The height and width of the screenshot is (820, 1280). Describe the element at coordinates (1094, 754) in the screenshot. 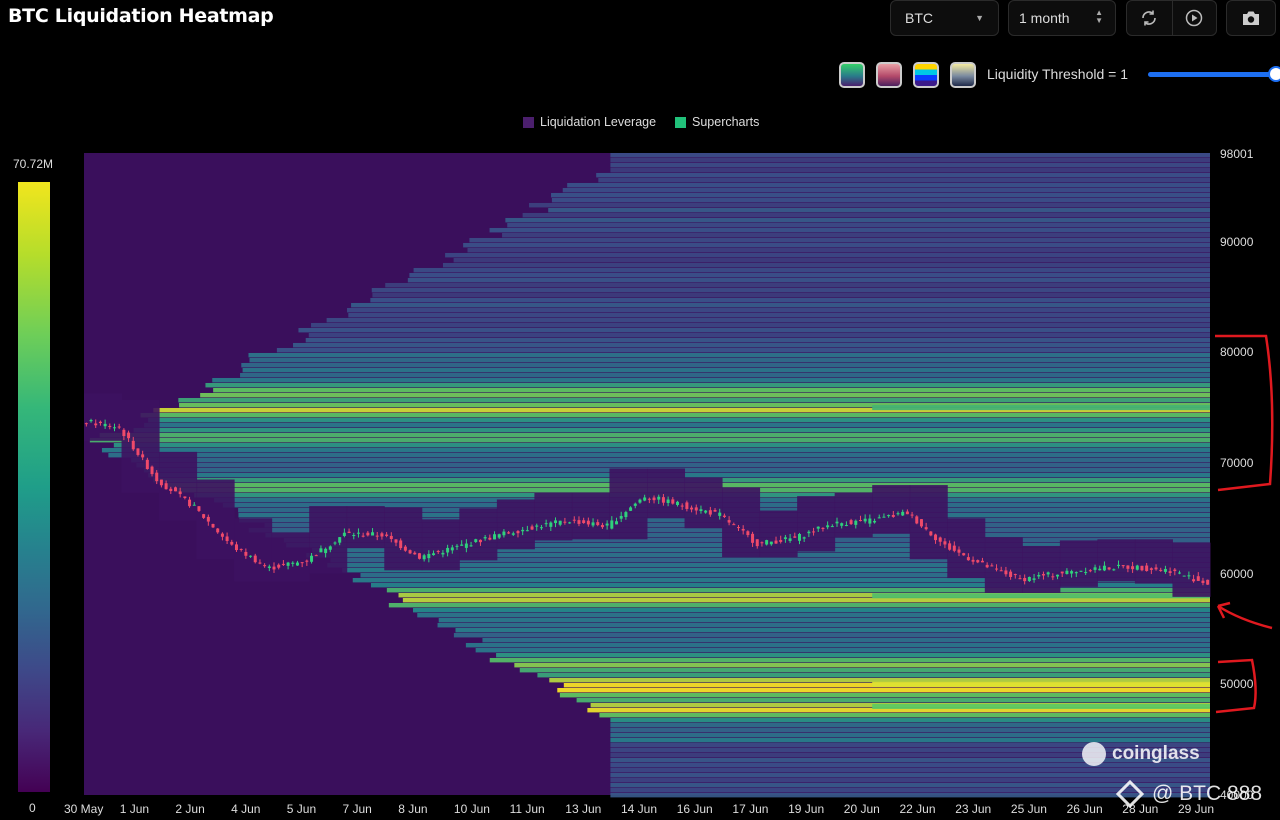

I see `coinglass-logo-icon` at that location.